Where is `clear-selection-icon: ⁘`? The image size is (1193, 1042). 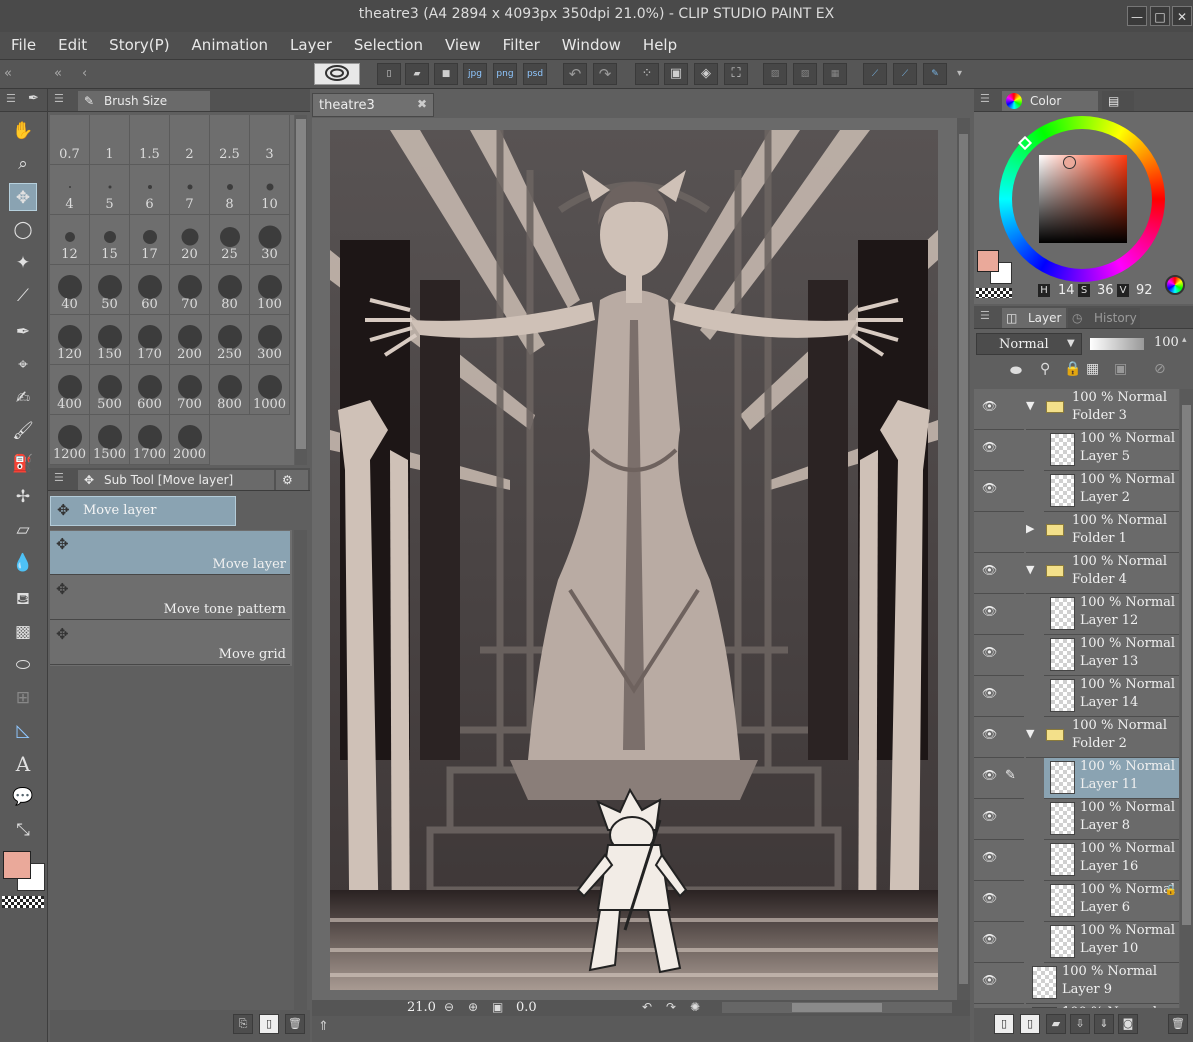
clear-selection-icon: ⁘ is located at coordinates (647, 74).